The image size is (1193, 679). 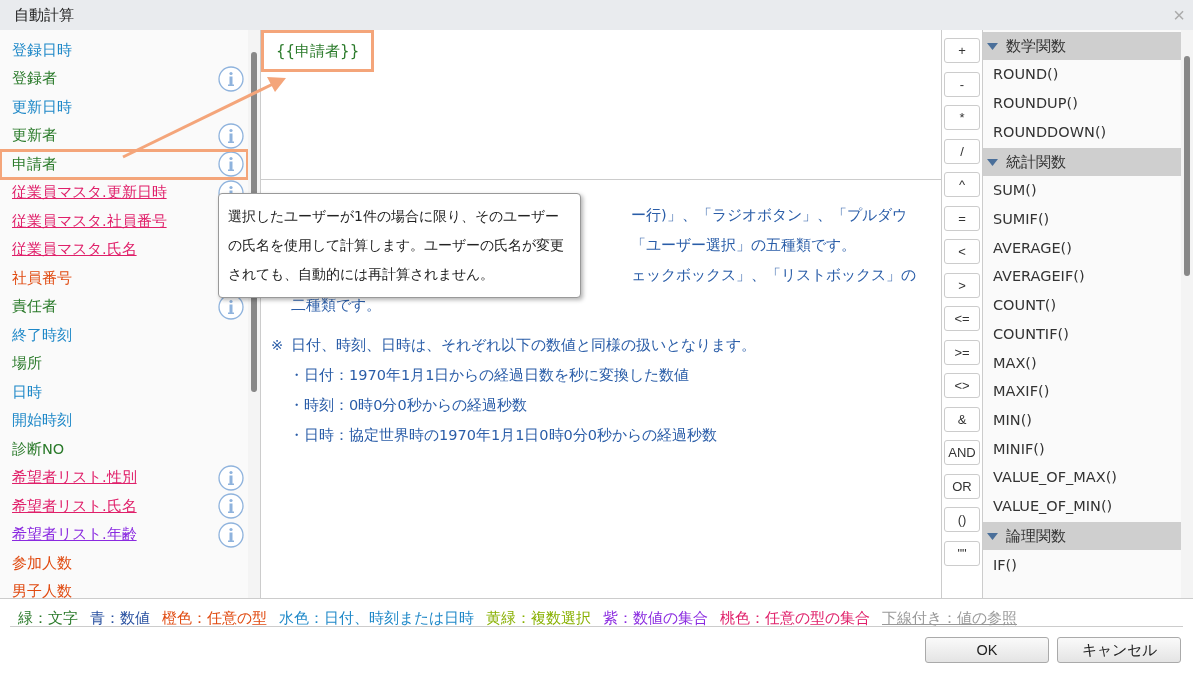 I want to click on field-item: 場所, so click(x=27, y=364).